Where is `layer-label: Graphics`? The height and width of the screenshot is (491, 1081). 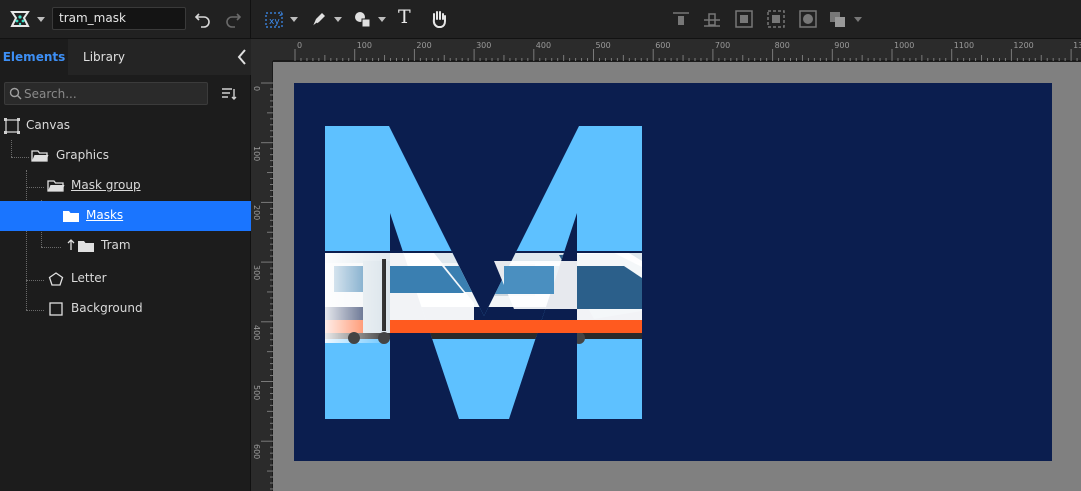
layer-label: Graphics is located at coordinates (82, 155).